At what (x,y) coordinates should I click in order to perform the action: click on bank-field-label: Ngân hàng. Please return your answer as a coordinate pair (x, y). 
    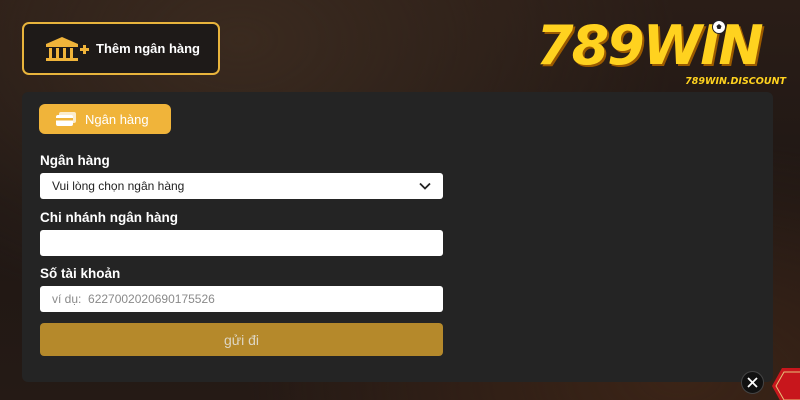
    Looking at the image, I should click on (75, 160).